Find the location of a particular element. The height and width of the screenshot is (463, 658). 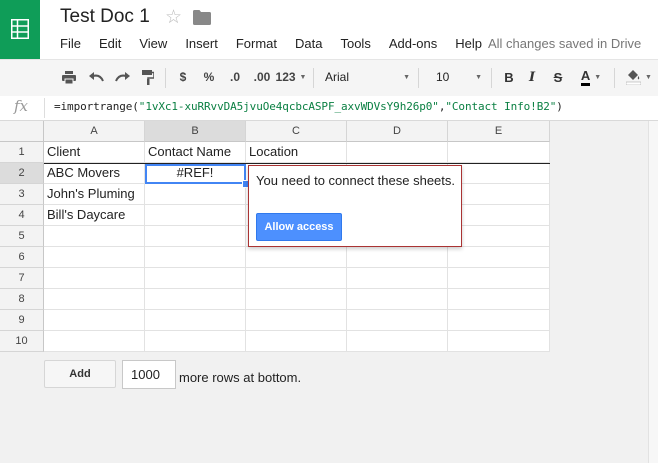

cell-a8 is located at coordinates (94, 299).